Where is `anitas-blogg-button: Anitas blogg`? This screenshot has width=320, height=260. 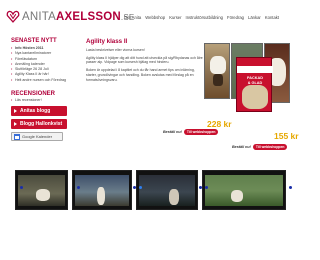
anitas-blogg-button: Anitas blogg is located at coordinates (39, 111).